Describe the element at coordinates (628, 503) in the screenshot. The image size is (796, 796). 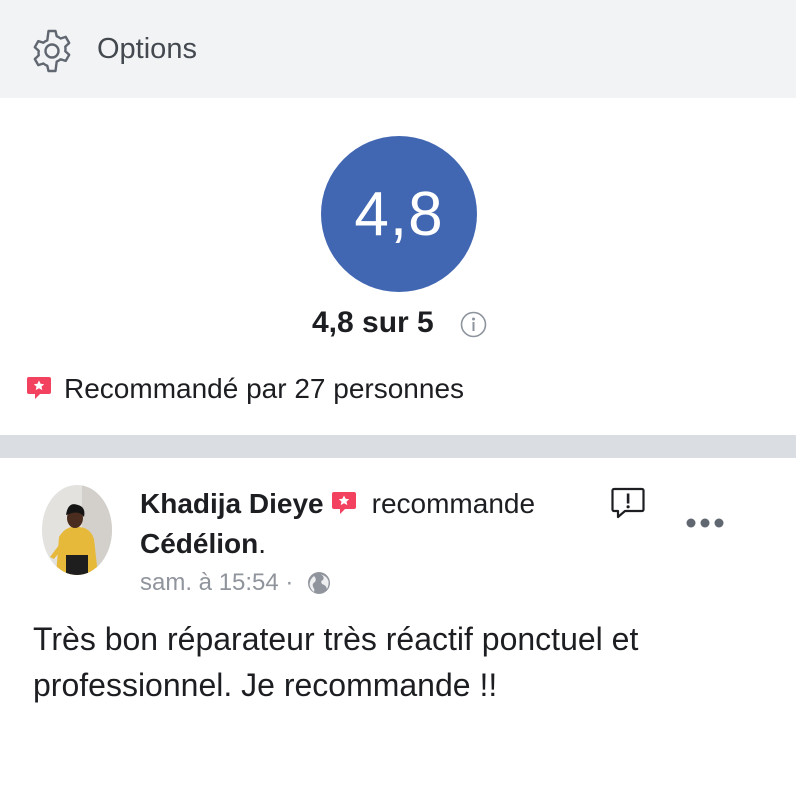
I see `report-icon` at that location.